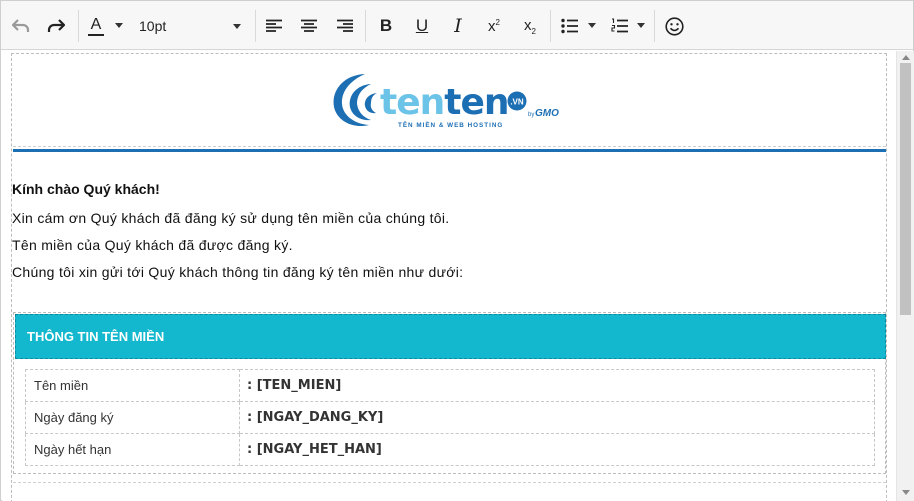  I want to click on row-value: : [NGAY_HET_HAN], so click(557, 449).